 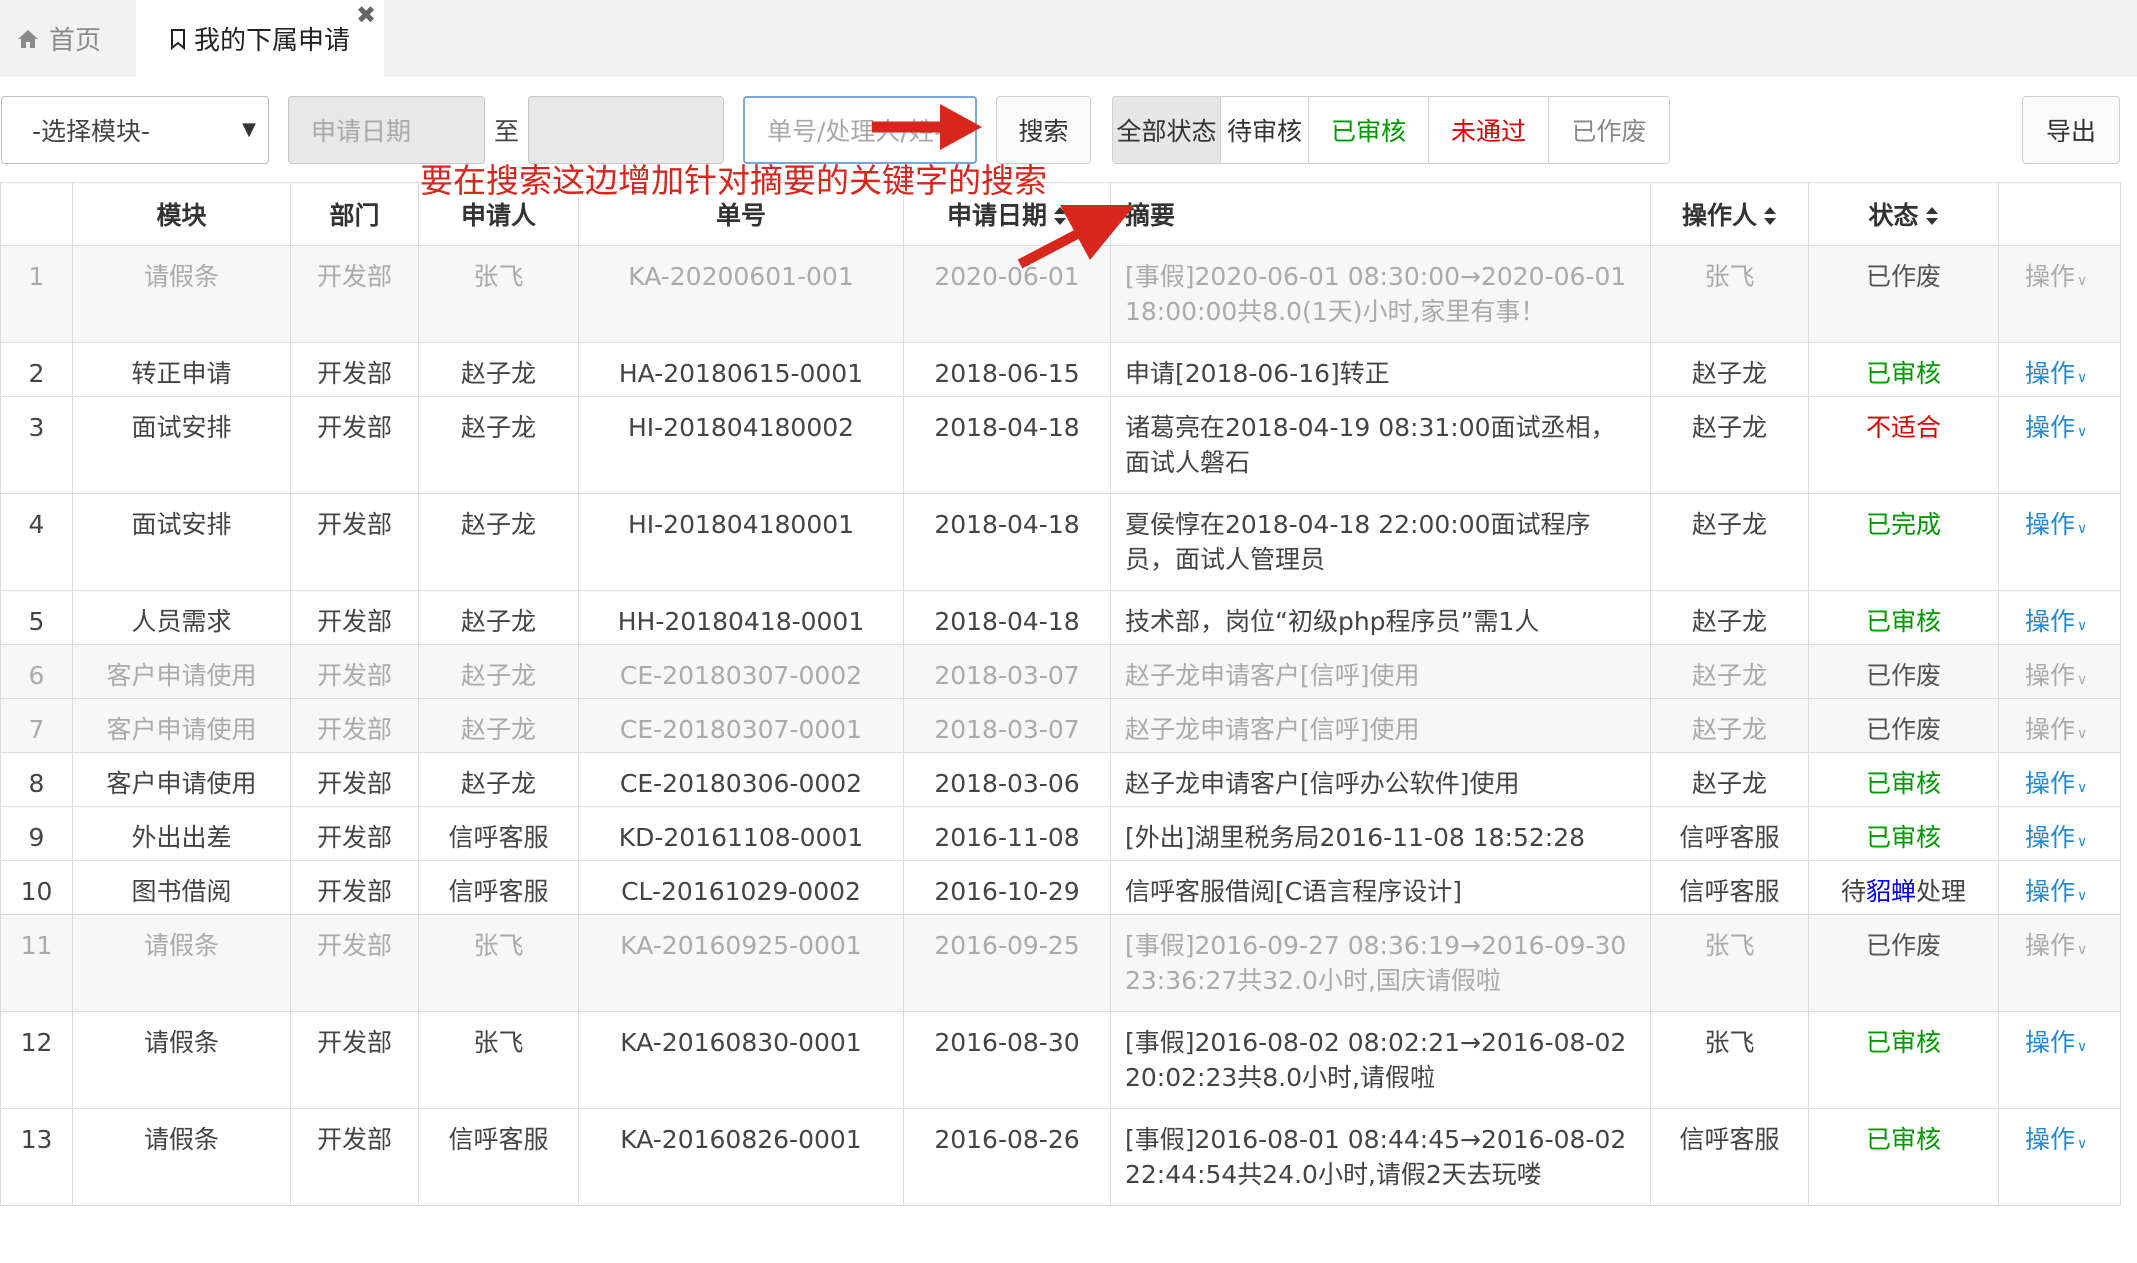 I want to click on status-filter-group: 全部状态 待审核 已审核 未通过 已作废, so click(x=1391, y=130).